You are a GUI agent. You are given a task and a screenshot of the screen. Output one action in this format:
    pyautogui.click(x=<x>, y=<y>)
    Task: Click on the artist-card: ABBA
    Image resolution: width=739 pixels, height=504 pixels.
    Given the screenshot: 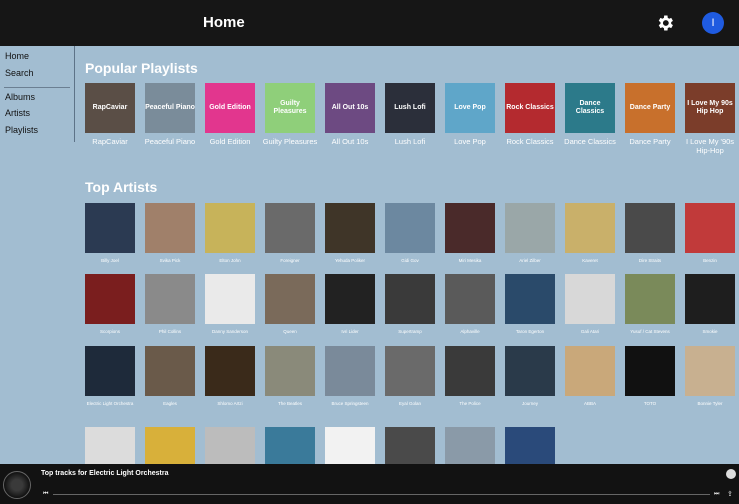 What is the action you would take?
    pyautogui.click(x=590, y=376)
    